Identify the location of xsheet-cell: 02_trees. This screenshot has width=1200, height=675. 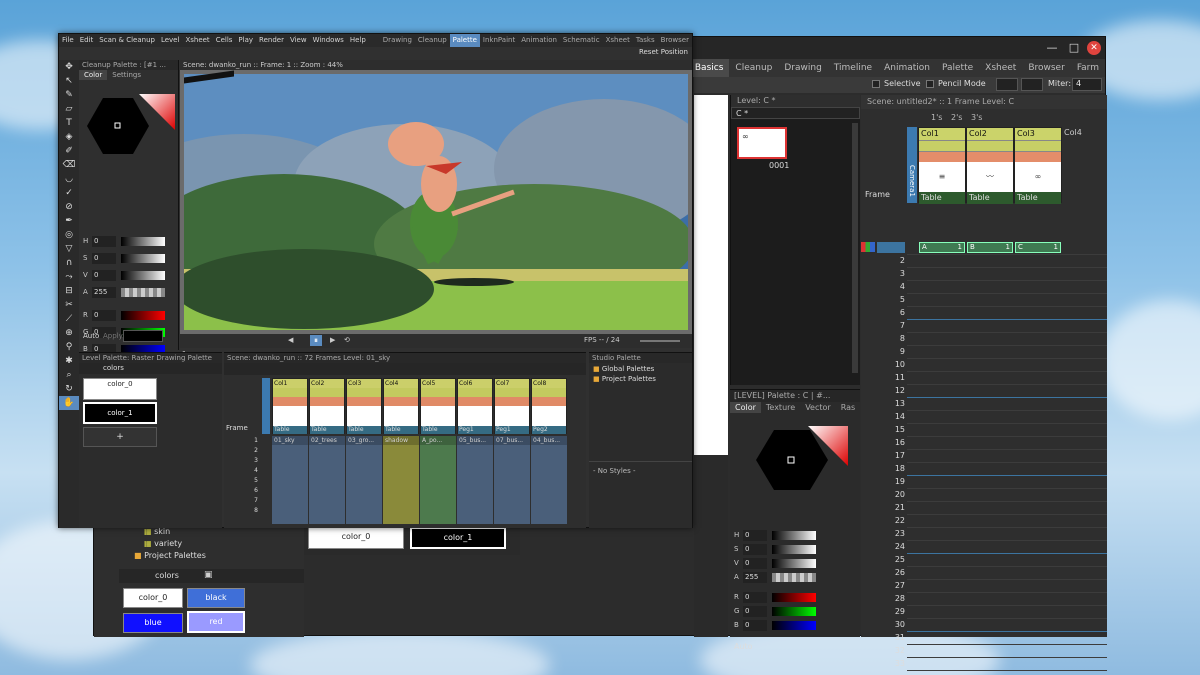
(327, 480).